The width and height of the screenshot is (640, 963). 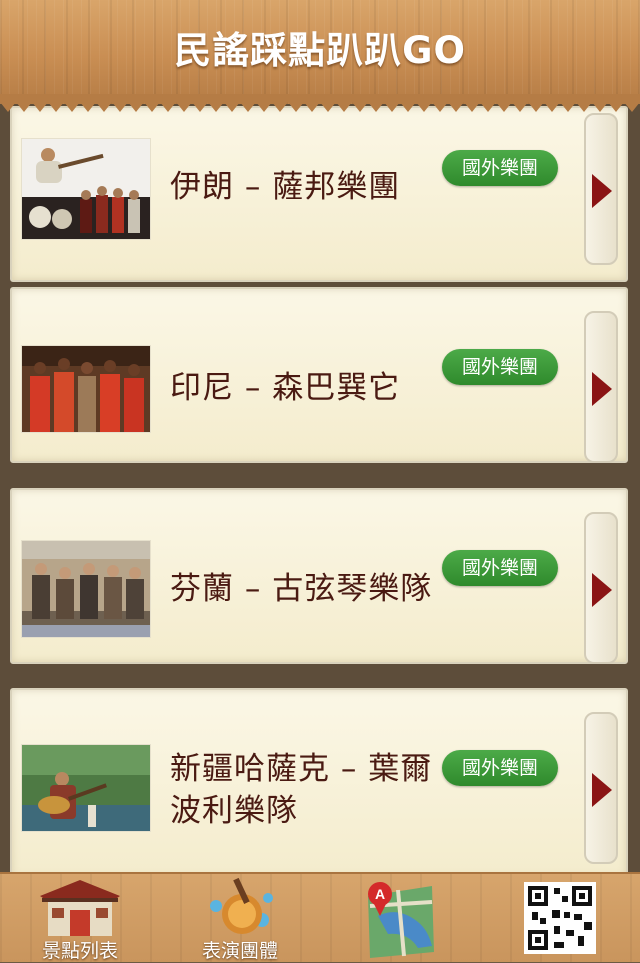 What do you see at coordinates (241, 905) in the screenshot?
I see `instrument-icon` at bounding box center [241, 905].